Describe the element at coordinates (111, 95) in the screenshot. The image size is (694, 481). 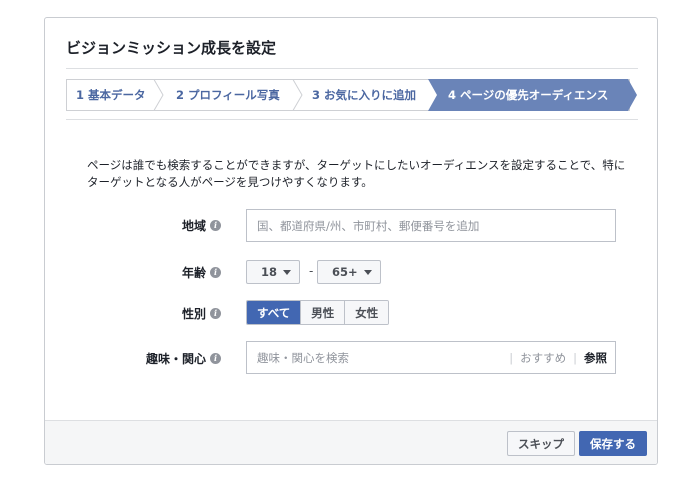
I see `step-basic-data: 1 基本データ` at that location.